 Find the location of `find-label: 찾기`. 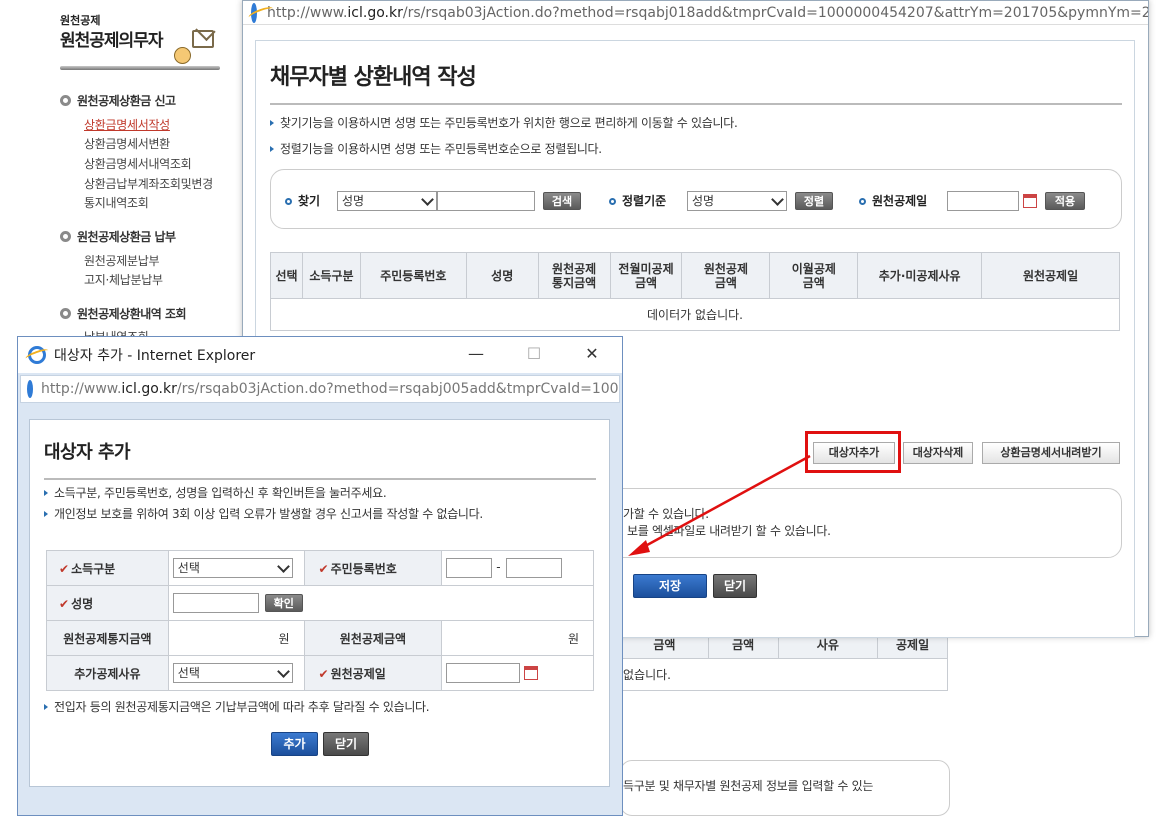

find-label: 찾기 is located at coordinates (302, 200).